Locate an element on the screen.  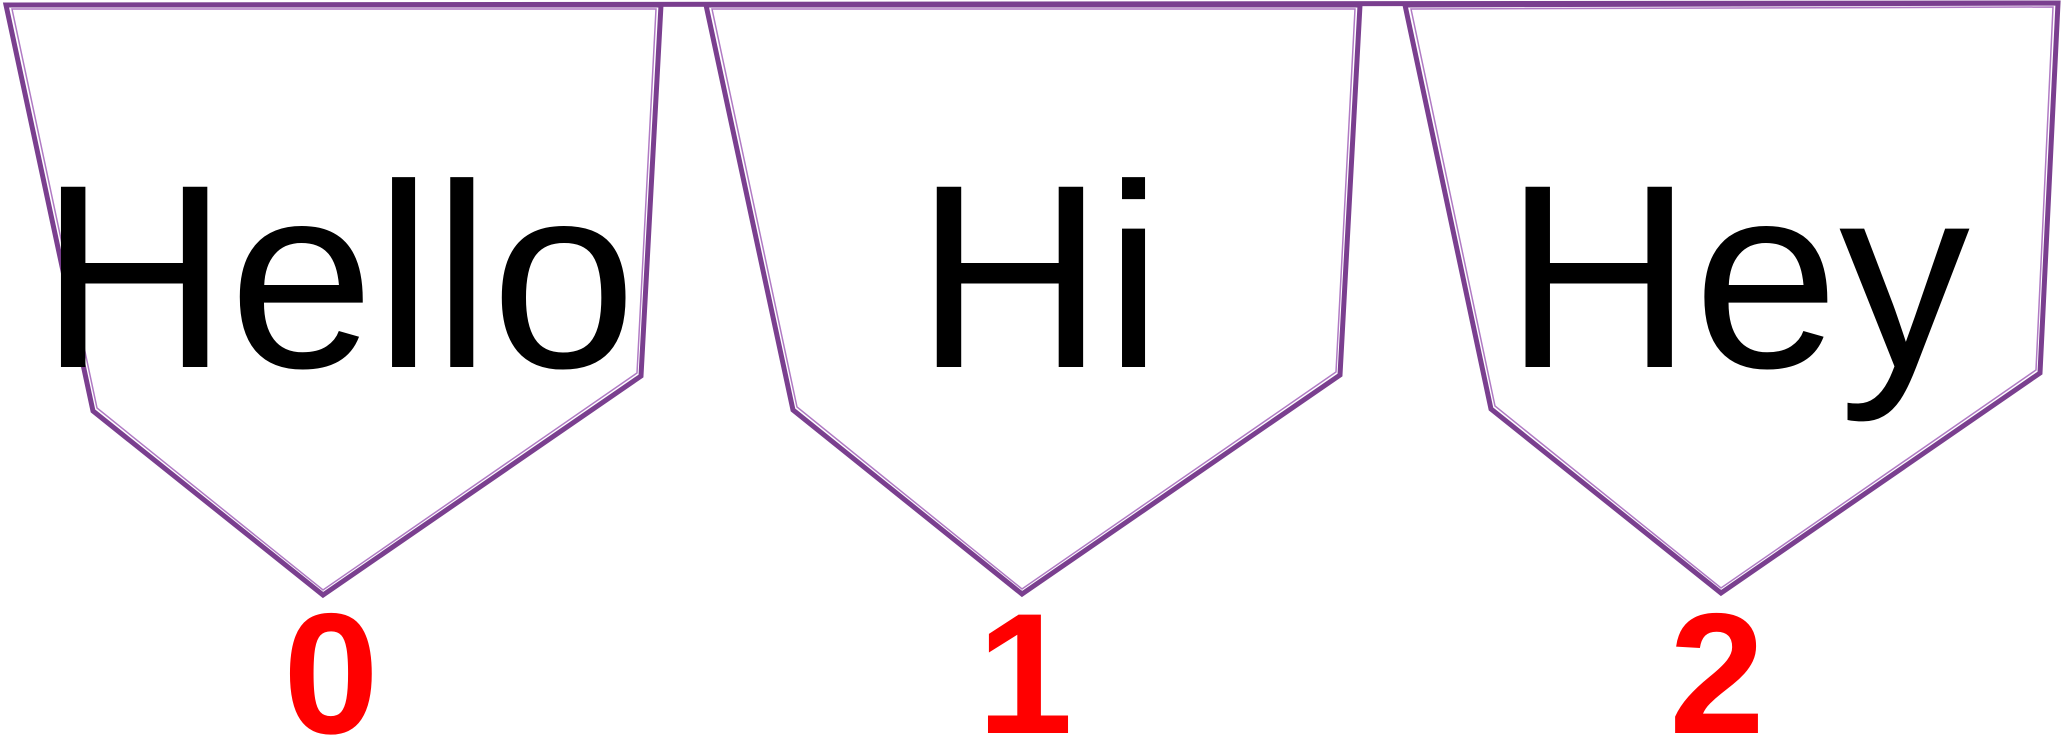
pennant-word-1: Hi is located at coordinates (1038, 276).